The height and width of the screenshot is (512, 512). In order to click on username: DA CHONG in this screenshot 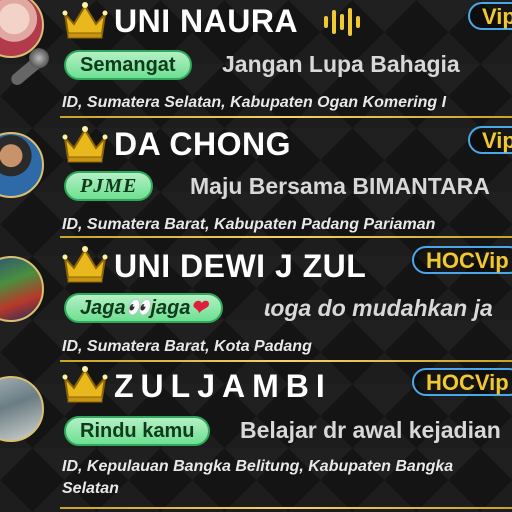, I will do `click(203, 144)`.